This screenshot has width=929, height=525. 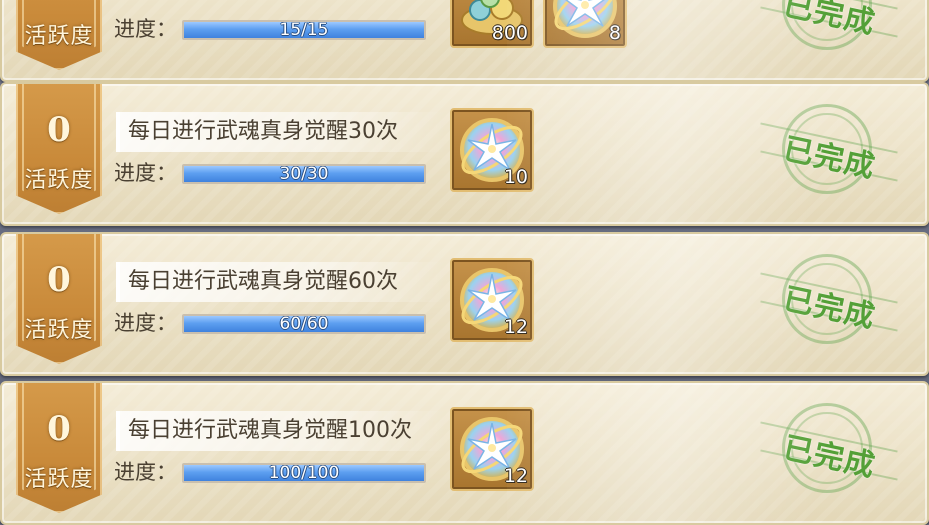 I want to click on reward-item: 800, so click(x=492, y=24).